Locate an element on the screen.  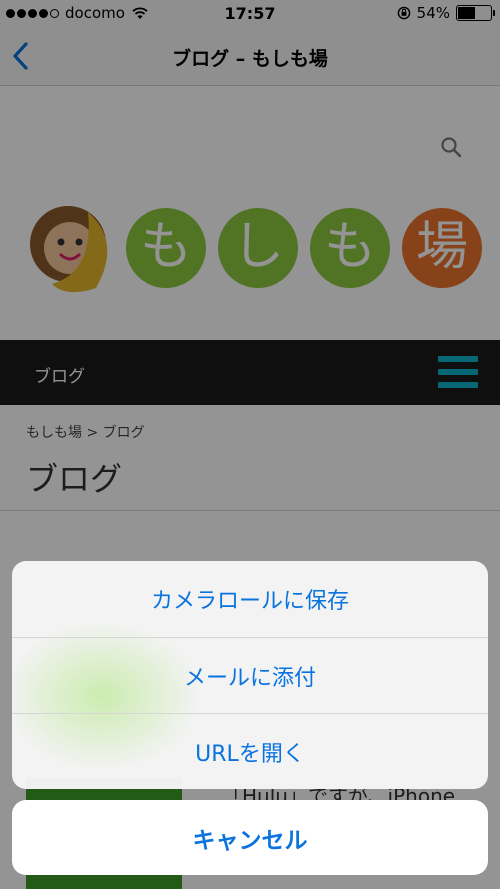
attach-to-mail-button: メールに添付 is located at coordinates (250, 675).